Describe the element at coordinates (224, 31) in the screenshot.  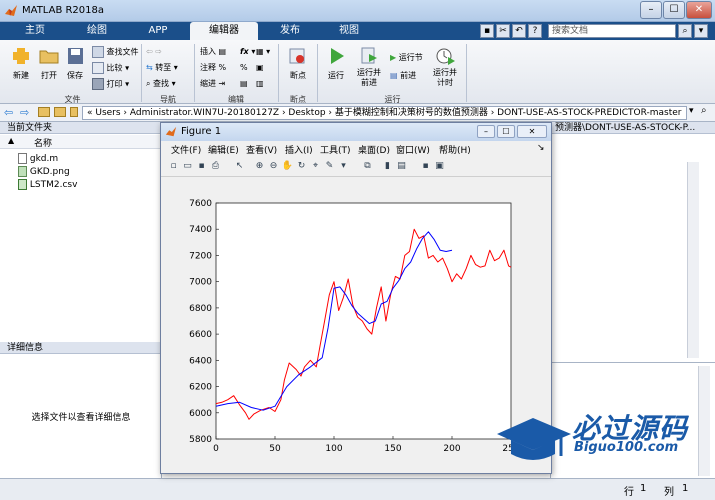
I see `tab-editor: 编辑器` at that location.